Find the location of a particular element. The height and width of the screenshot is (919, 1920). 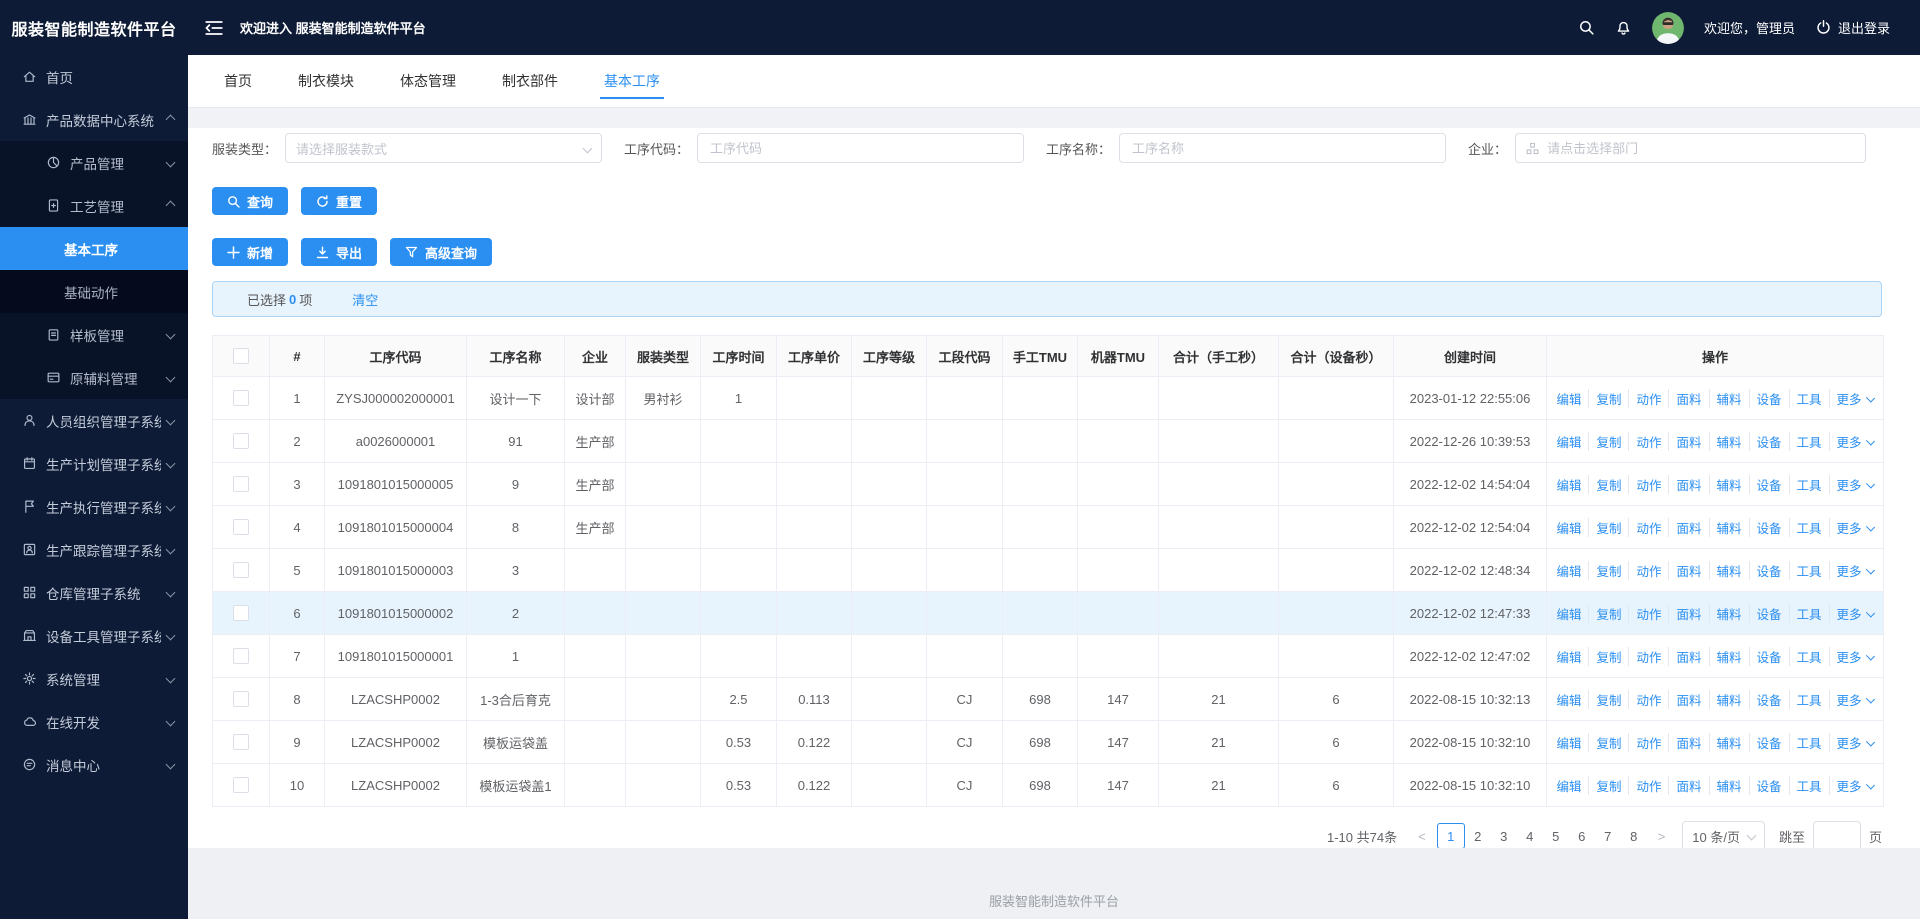

process-name-input is located at coordinates (1283, 148).